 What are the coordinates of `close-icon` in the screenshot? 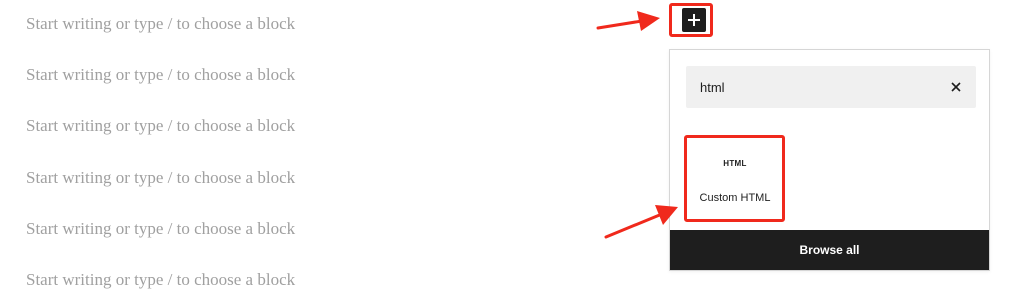 It's located at (956, 87).